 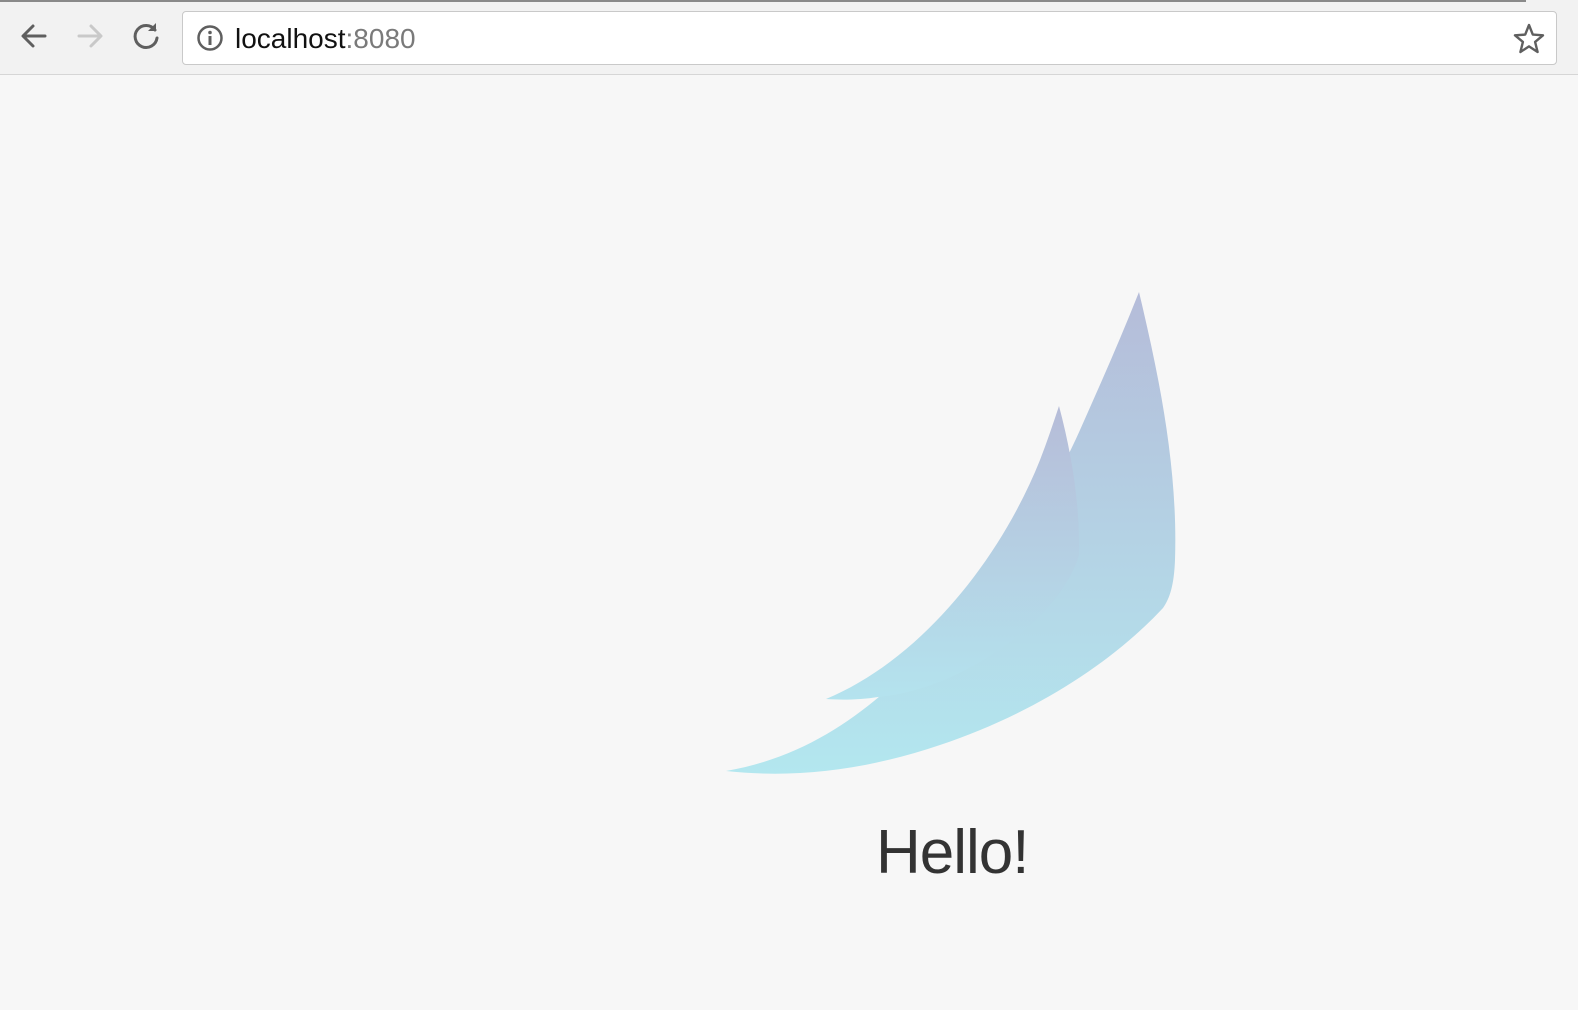 I want to click on reload-button, so click(x=146, y=36).